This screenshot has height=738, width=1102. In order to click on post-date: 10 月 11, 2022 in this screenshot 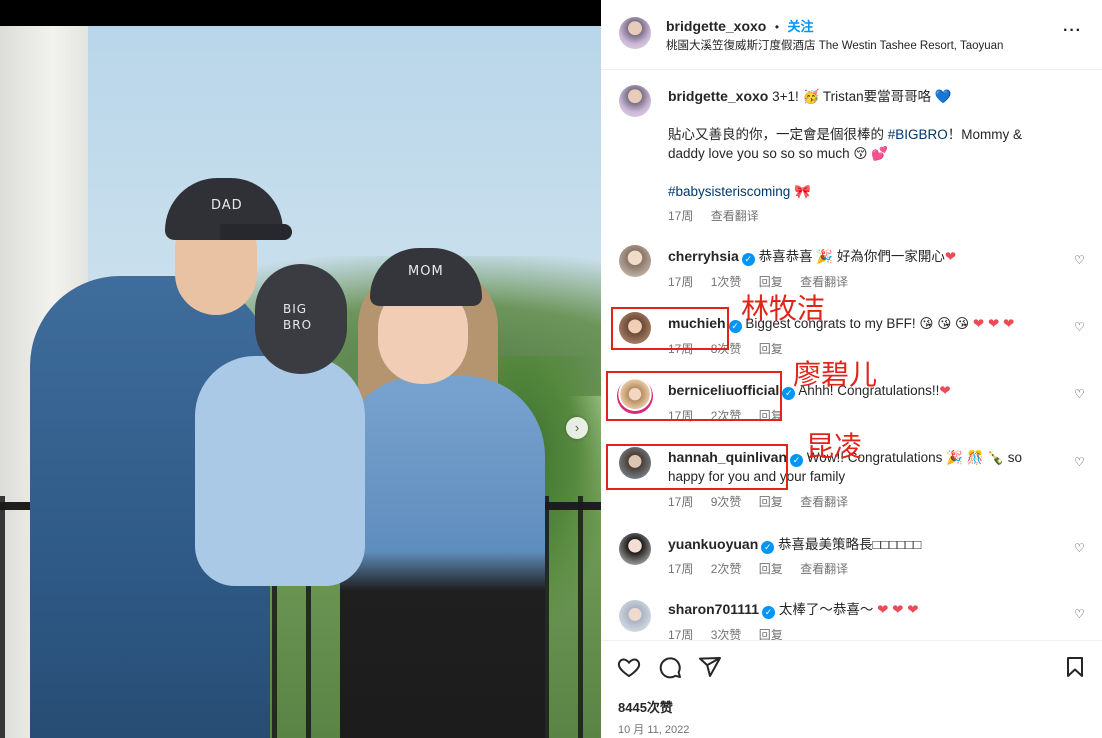, I will do `click(654, 730)`.